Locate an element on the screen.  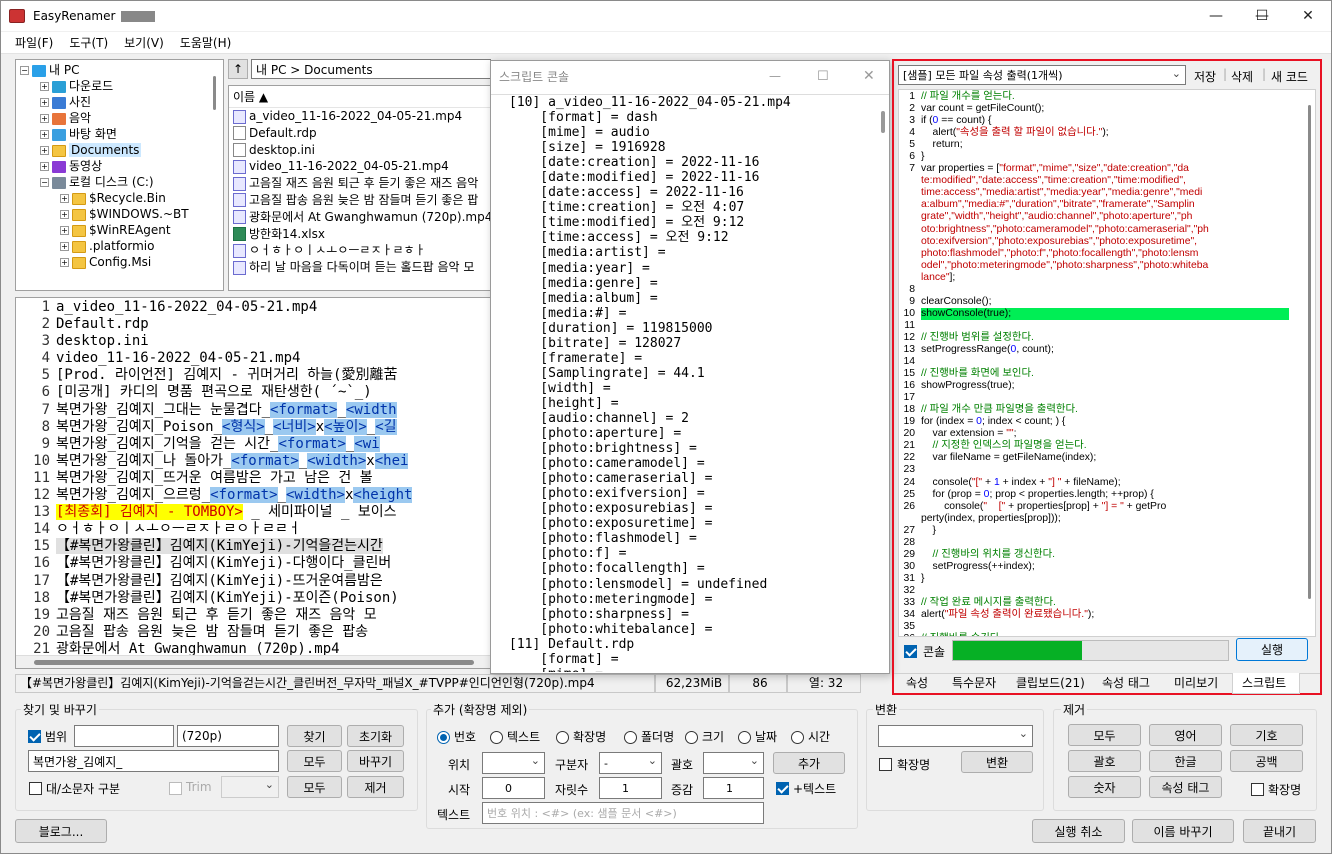
remove-symbols-button: 기호 is located at coordinates (1266, 735).